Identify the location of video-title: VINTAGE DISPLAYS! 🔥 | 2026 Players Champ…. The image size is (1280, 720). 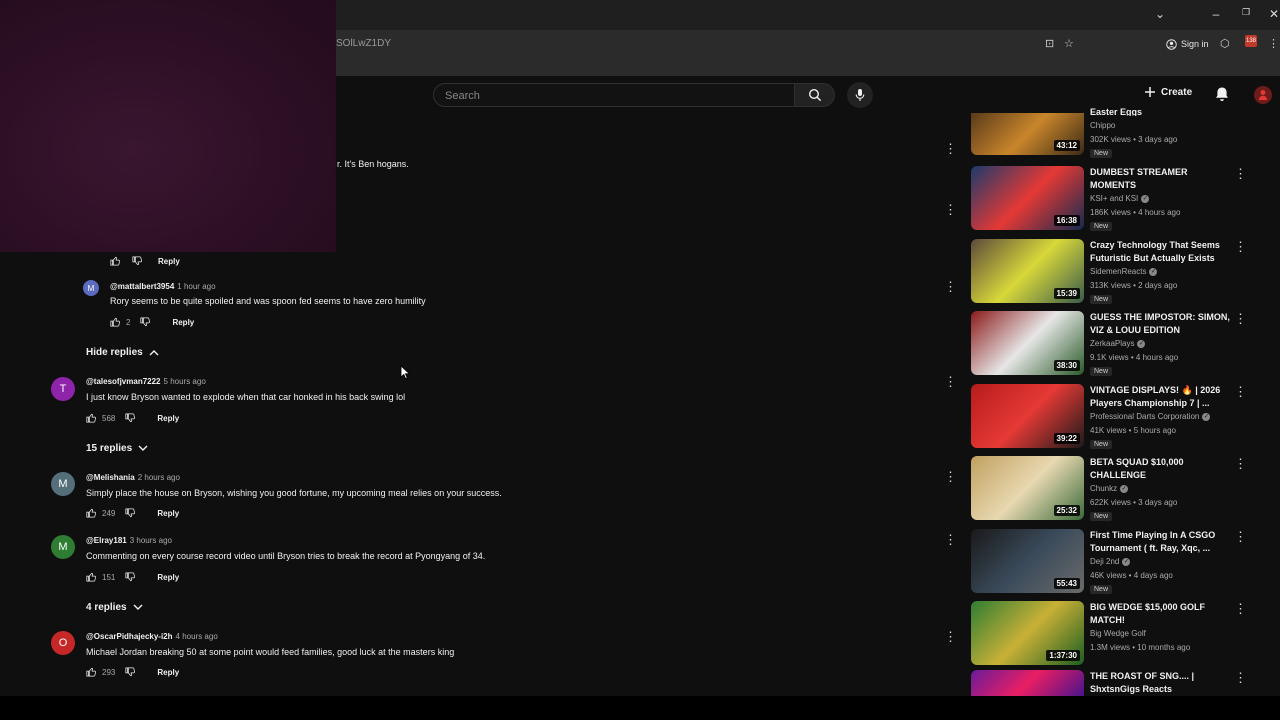
(1161, 397).